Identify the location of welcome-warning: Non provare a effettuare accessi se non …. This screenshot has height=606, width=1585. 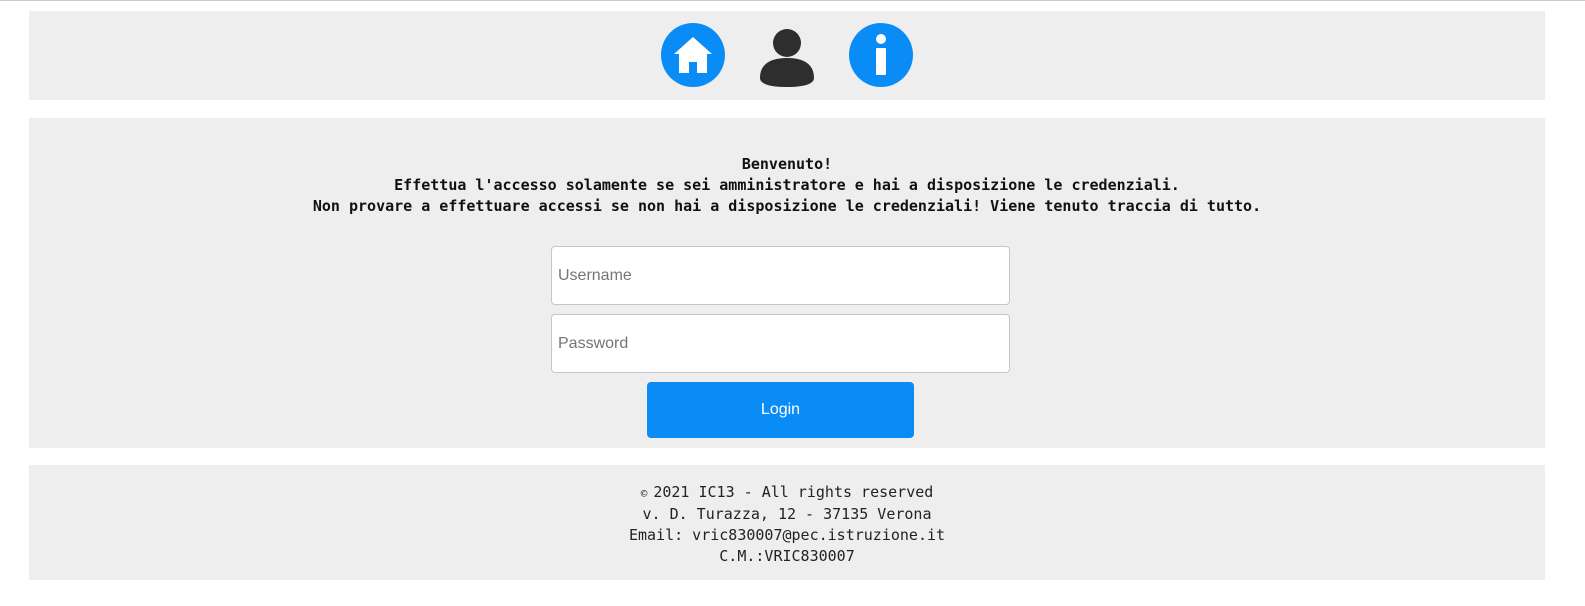
(787, 206).